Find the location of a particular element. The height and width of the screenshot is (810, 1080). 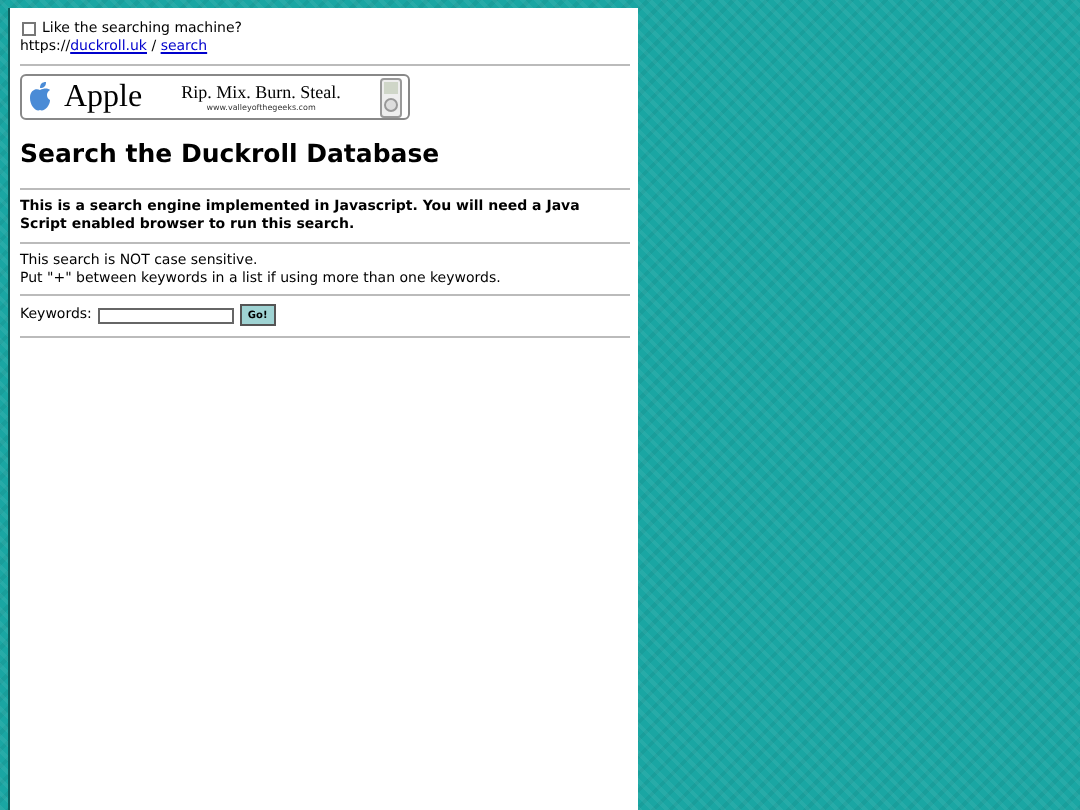

apple-logo-icon is located at coordinates (40, 97).